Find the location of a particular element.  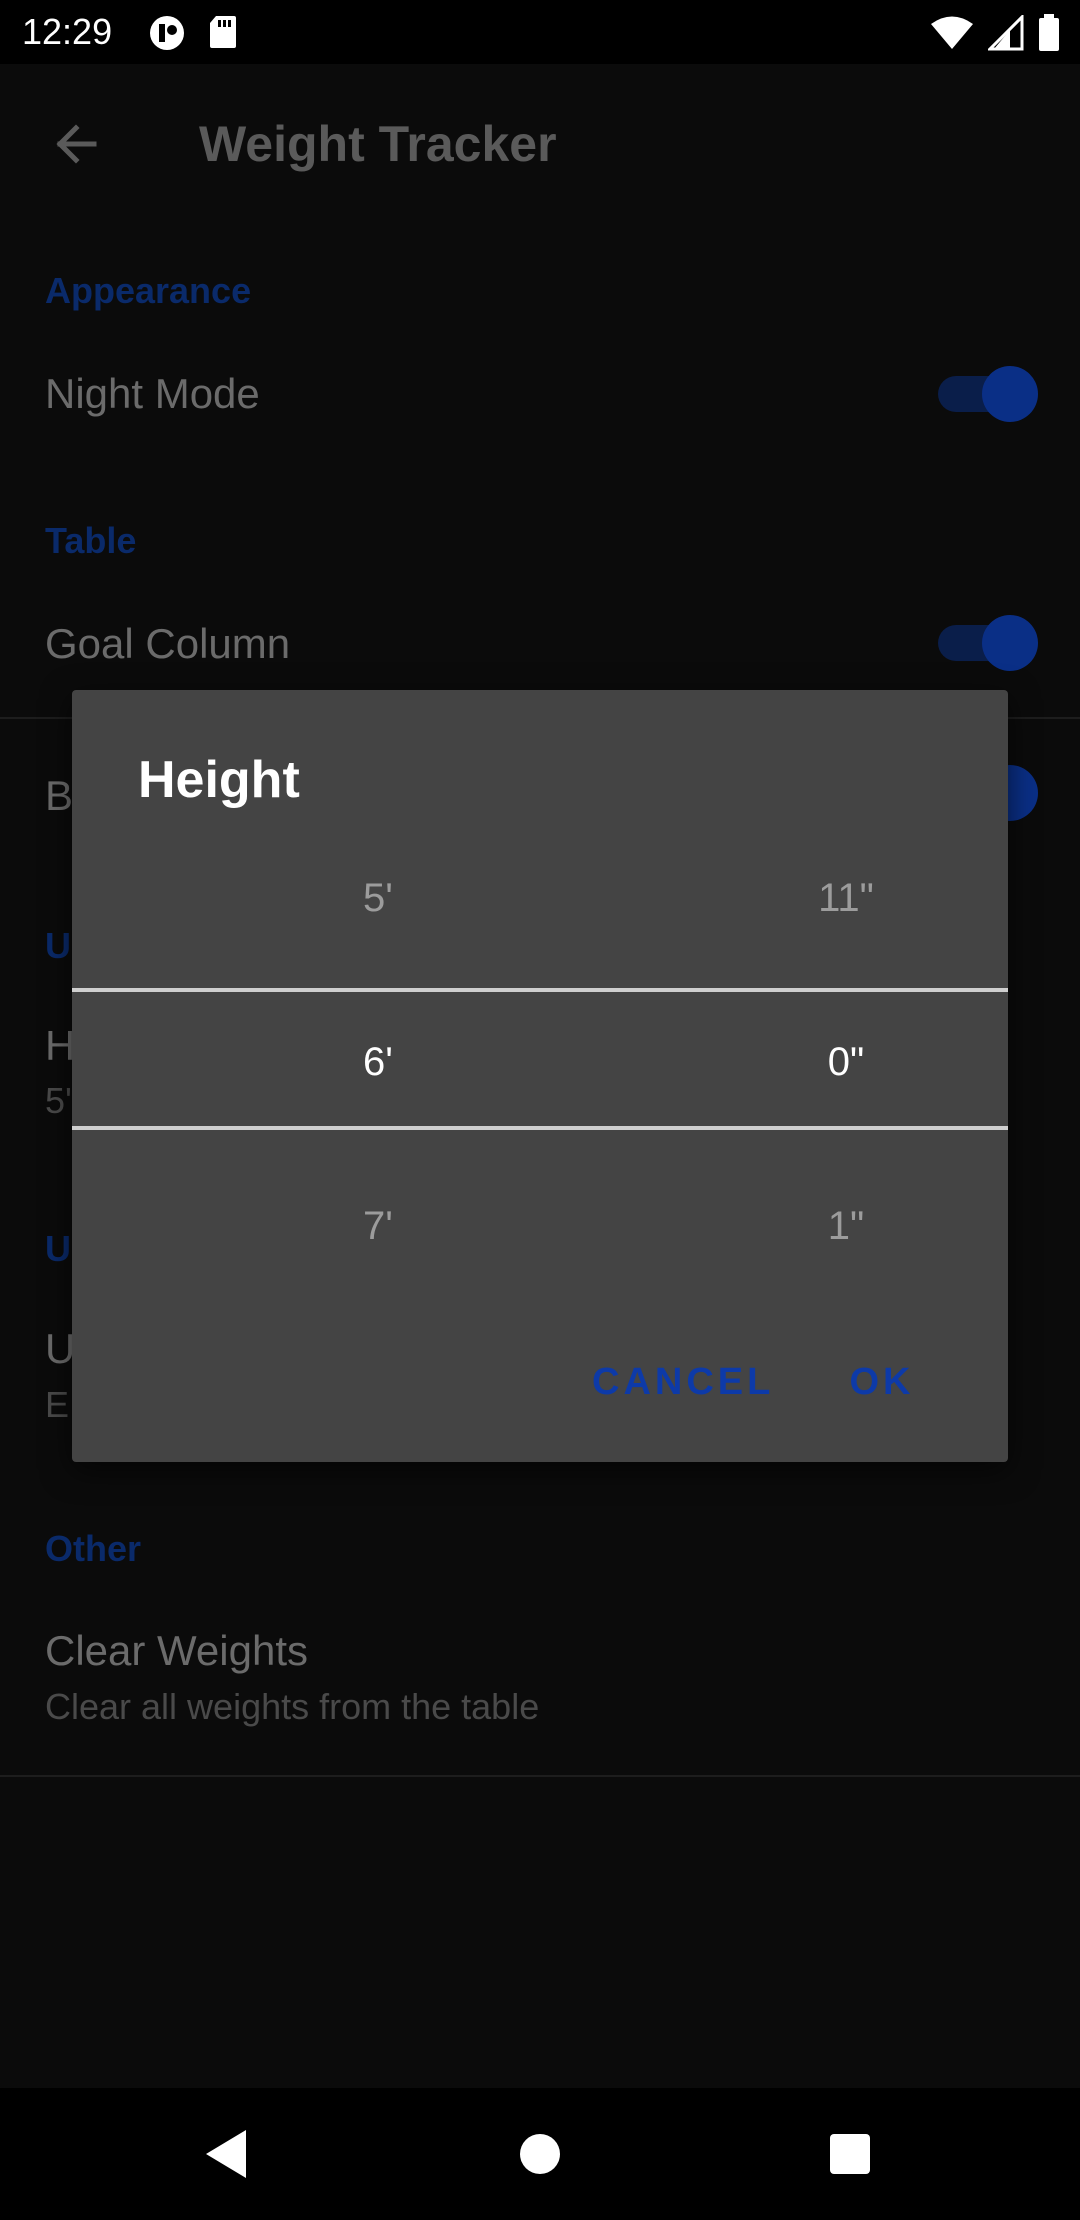

picker-divider-bottom is located at coordinates (540, 1128).